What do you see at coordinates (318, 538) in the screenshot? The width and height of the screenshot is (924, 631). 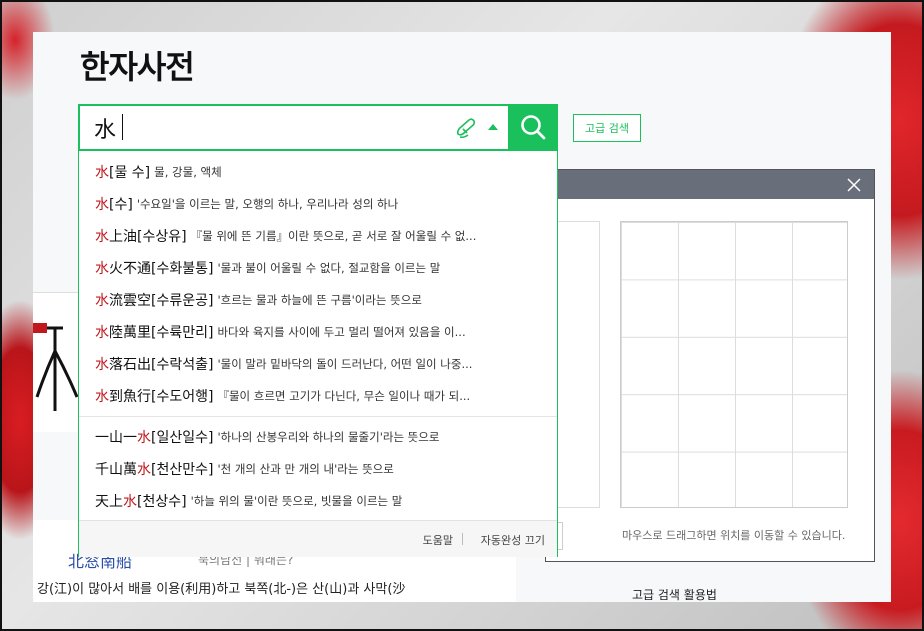 I see `autocomplete-footer: 도움말 자동완성 끄기` at bounding box center [318, 538].